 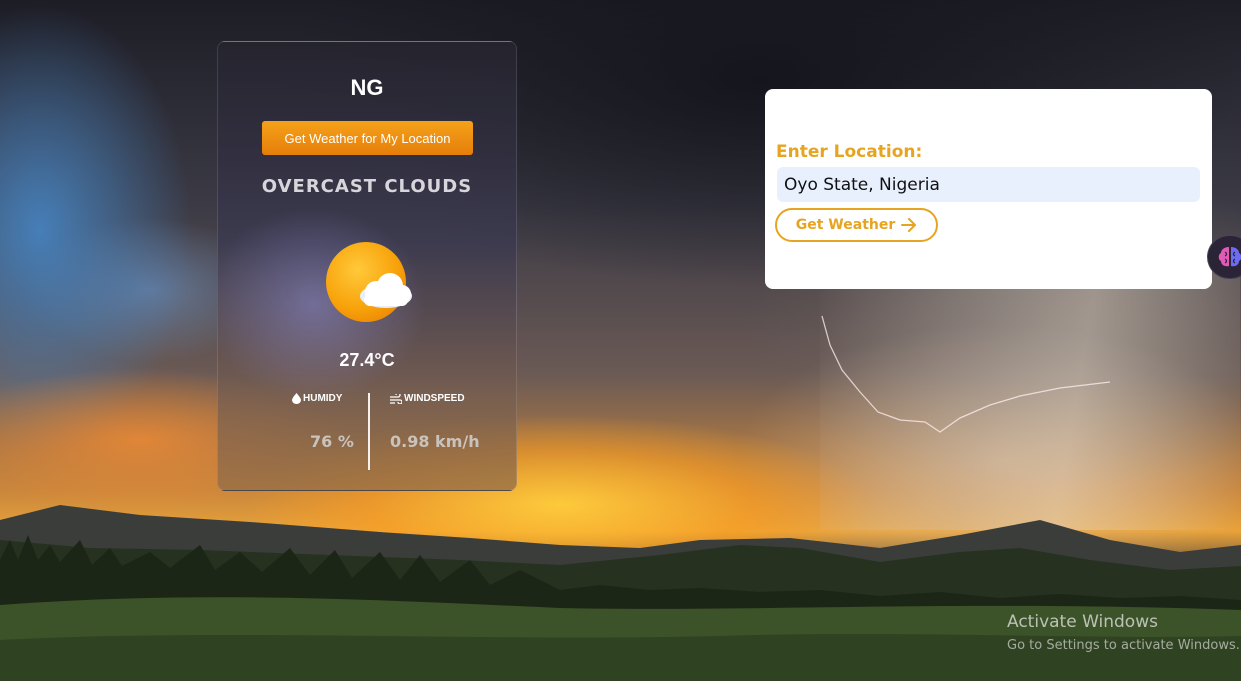 What do you see at coordinates (367, 87) in the screenshot?
I see `country-code: NG` at bounding box center [367, 87].